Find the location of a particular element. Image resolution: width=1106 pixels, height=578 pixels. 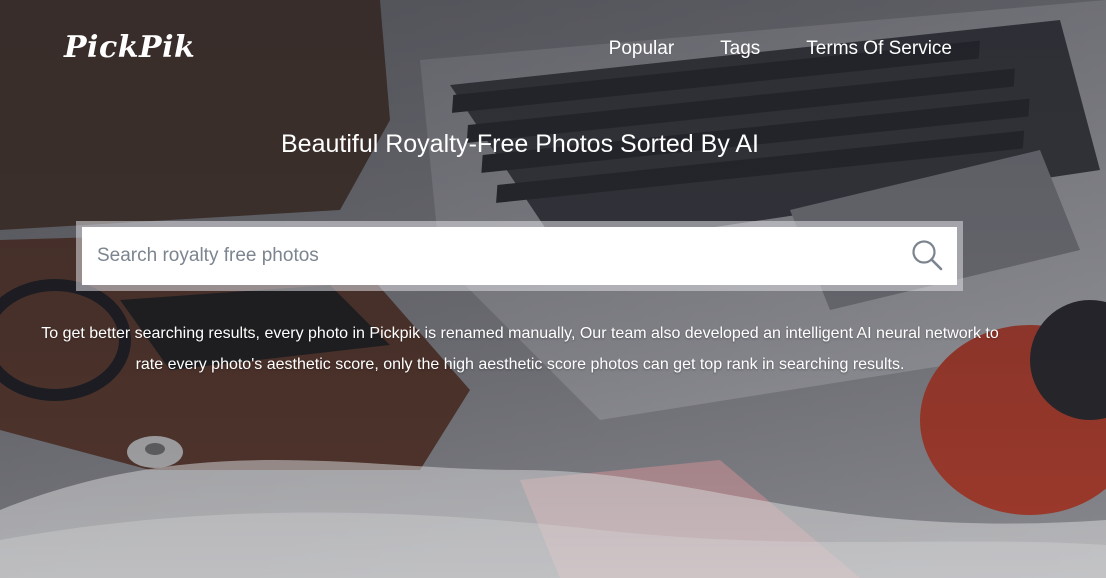

search-box is located at coordinates (519, 256).